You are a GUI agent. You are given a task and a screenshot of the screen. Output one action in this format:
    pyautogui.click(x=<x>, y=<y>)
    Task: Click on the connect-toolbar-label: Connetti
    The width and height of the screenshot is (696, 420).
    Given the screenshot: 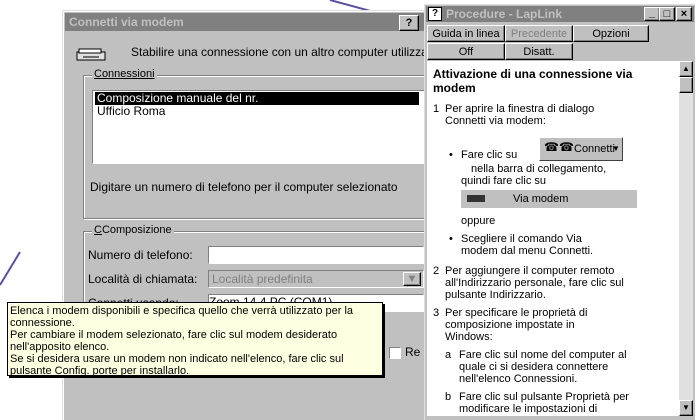 What is the action you would take?
    pyautogui.click(x=594, y=149)
    